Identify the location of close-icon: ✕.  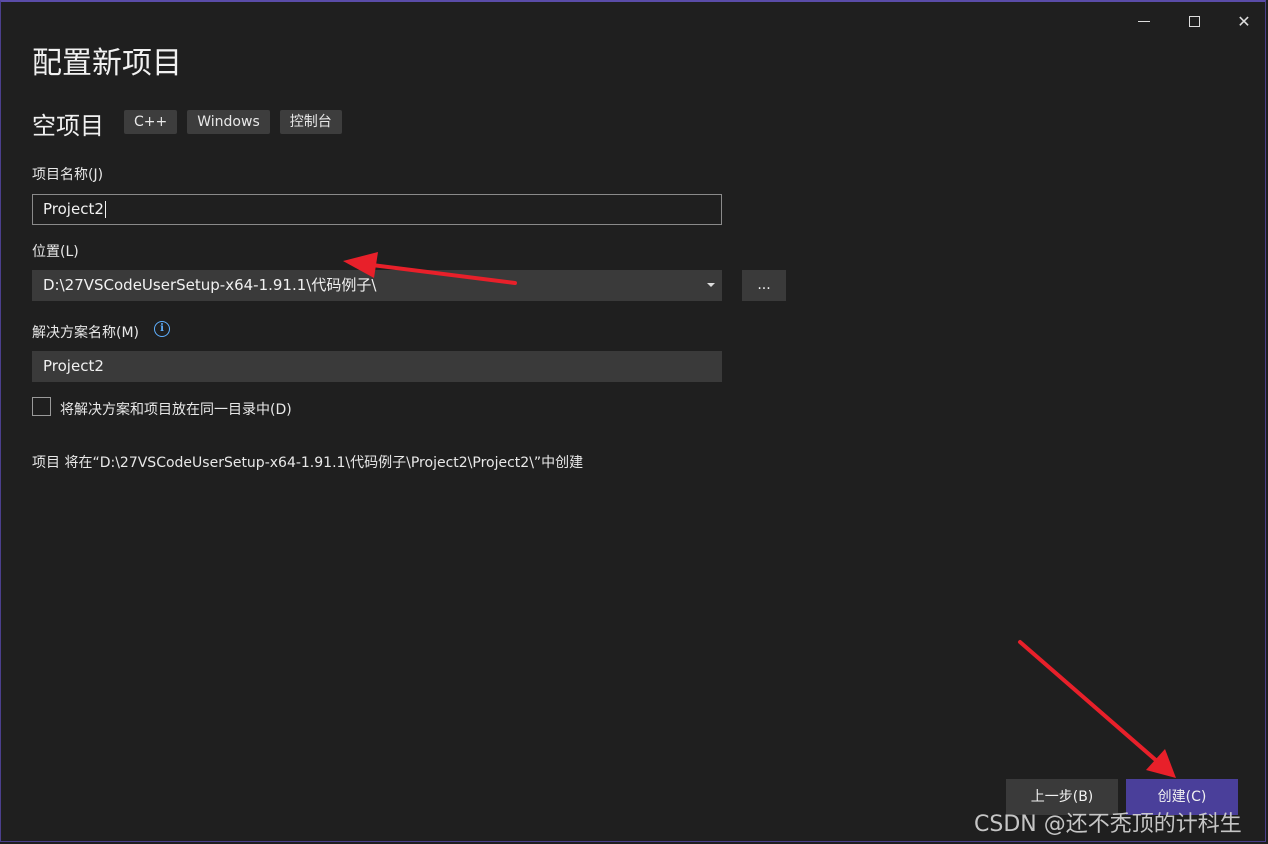
(1244, 21).